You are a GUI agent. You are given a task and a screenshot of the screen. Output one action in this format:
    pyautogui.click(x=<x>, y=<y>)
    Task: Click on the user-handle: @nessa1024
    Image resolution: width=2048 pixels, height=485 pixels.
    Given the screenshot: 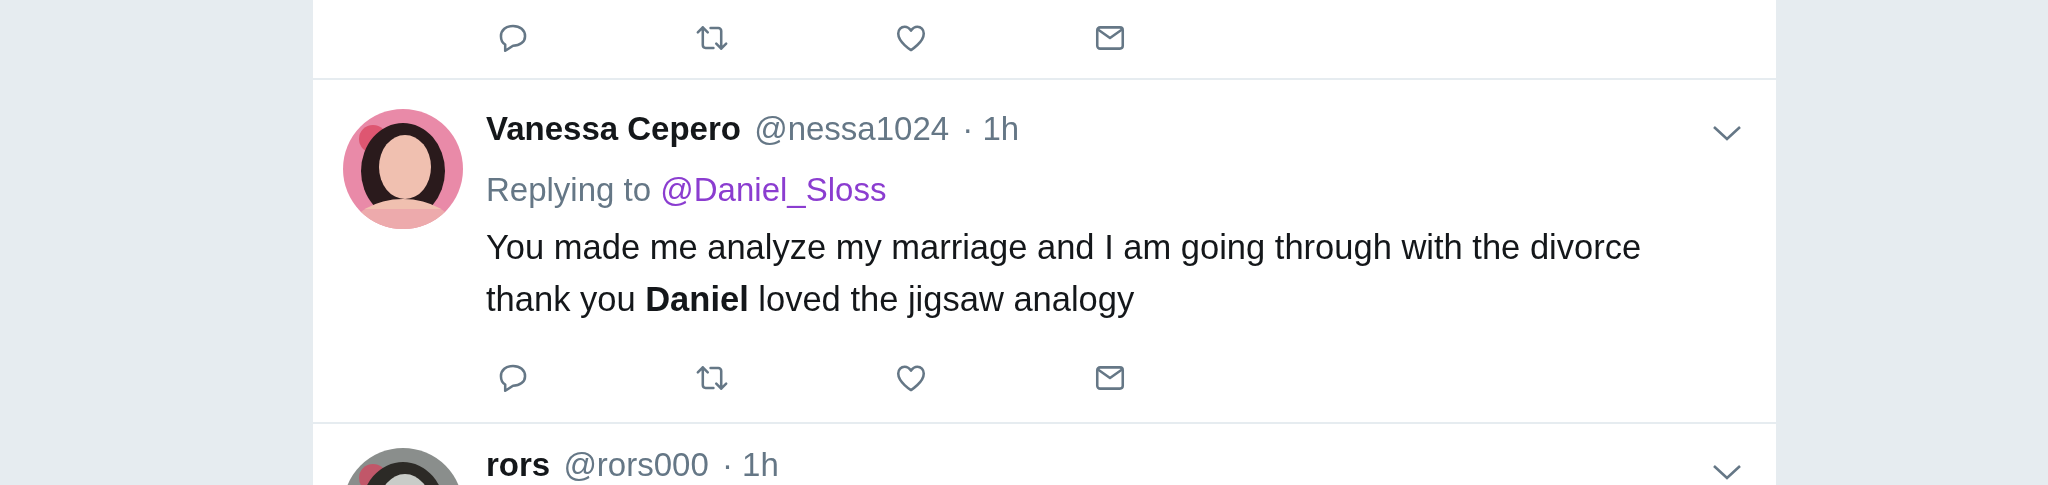 What is the action you would take?
    pyautogui.click(x=852, y=128)
    